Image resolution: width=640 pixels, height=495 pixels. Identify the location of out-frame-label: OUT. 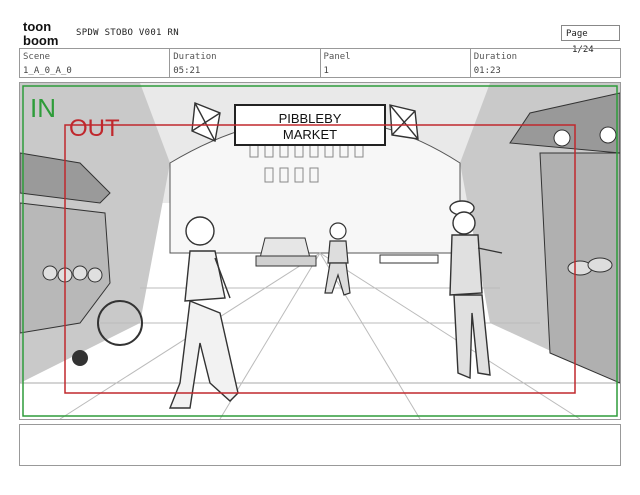
(94, 128).